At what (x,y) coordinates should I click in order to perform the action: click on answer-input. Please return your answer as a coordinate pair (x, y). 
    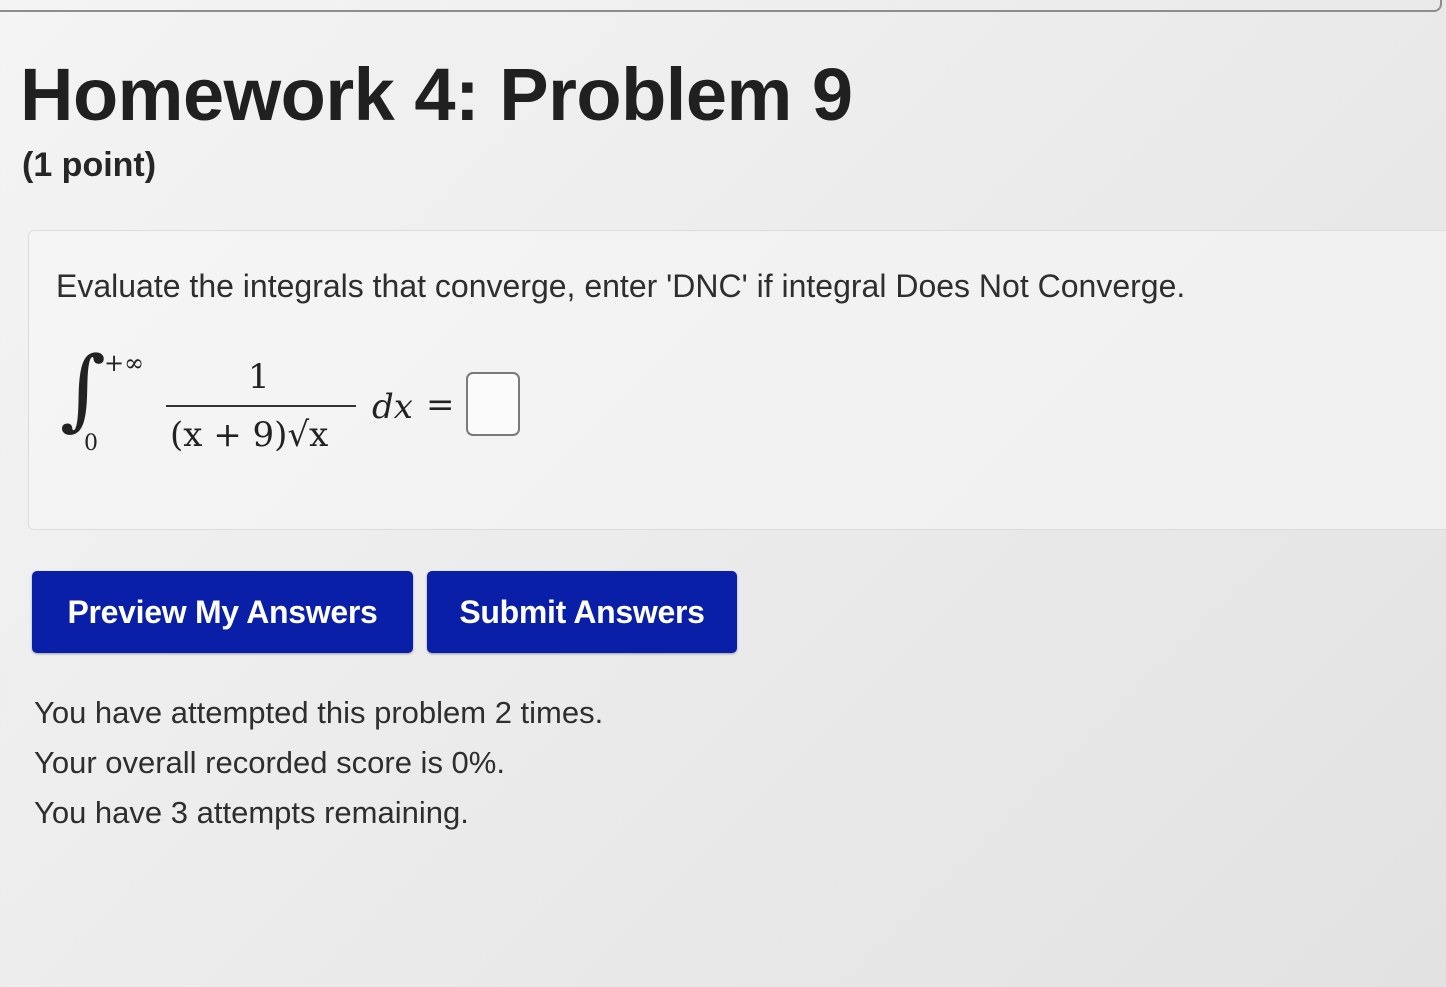
    Looking at the image, I should click on (493, 404).